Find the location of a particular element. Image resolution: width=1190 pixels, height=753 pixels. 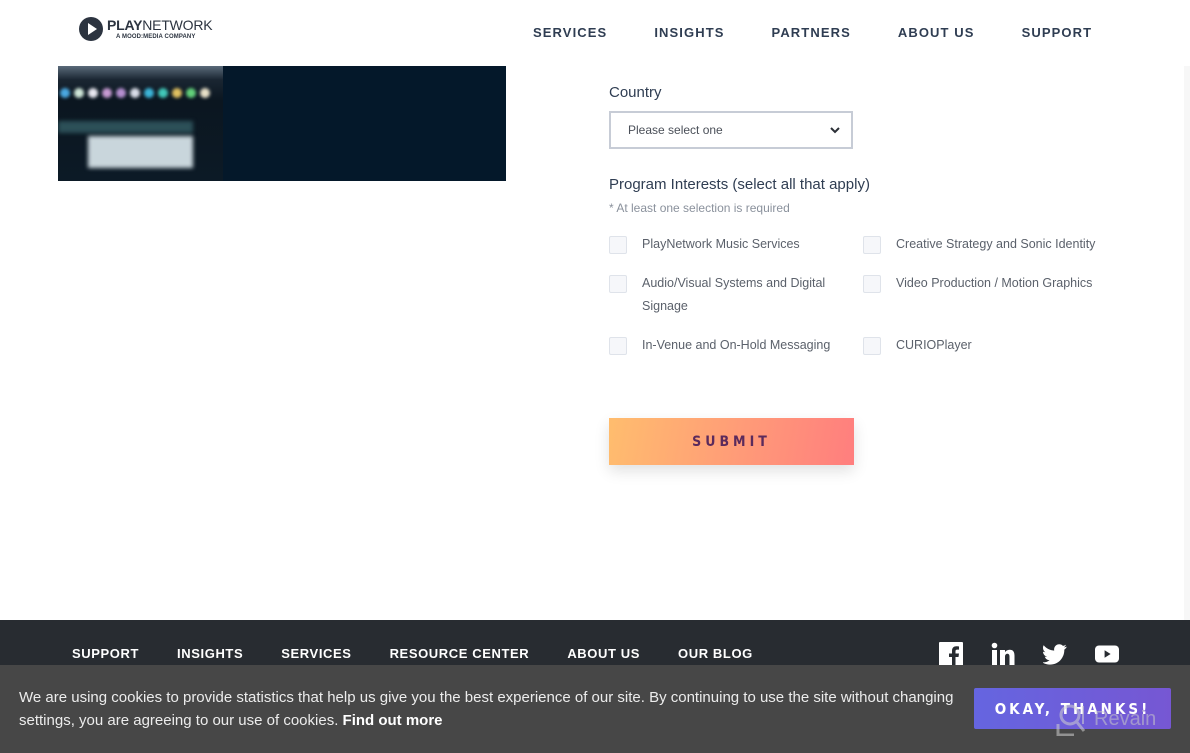

nav-services: SERVICES is located at coordinates (570, 32).